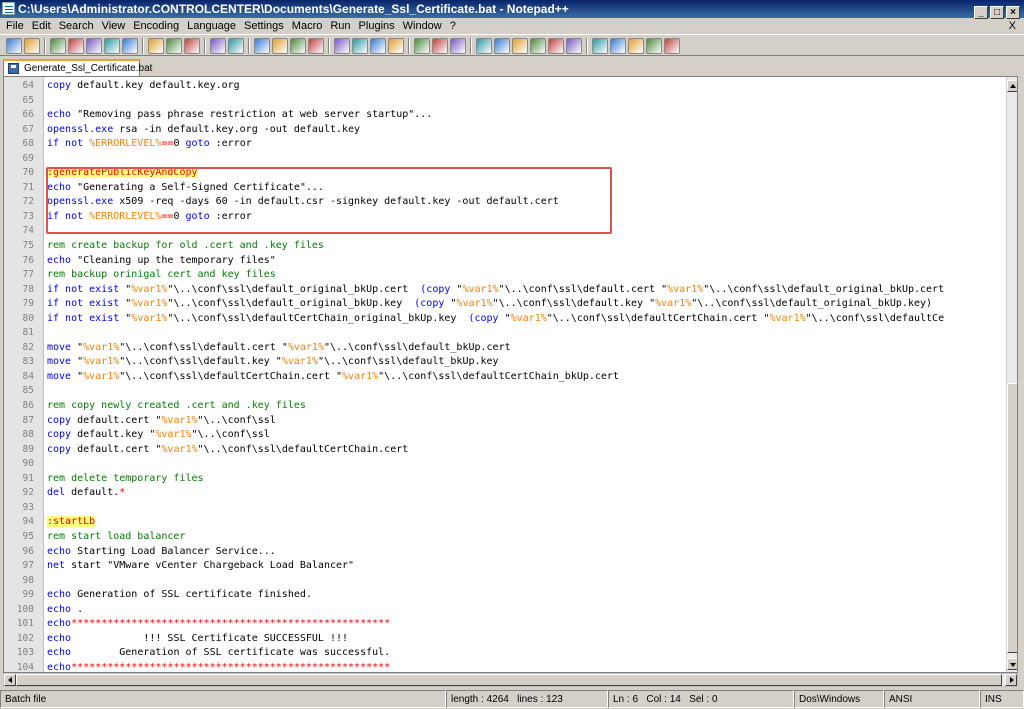  Describe the element at coordinates (505, 581) in the screenshot. I see `code-line: 98` at that location.